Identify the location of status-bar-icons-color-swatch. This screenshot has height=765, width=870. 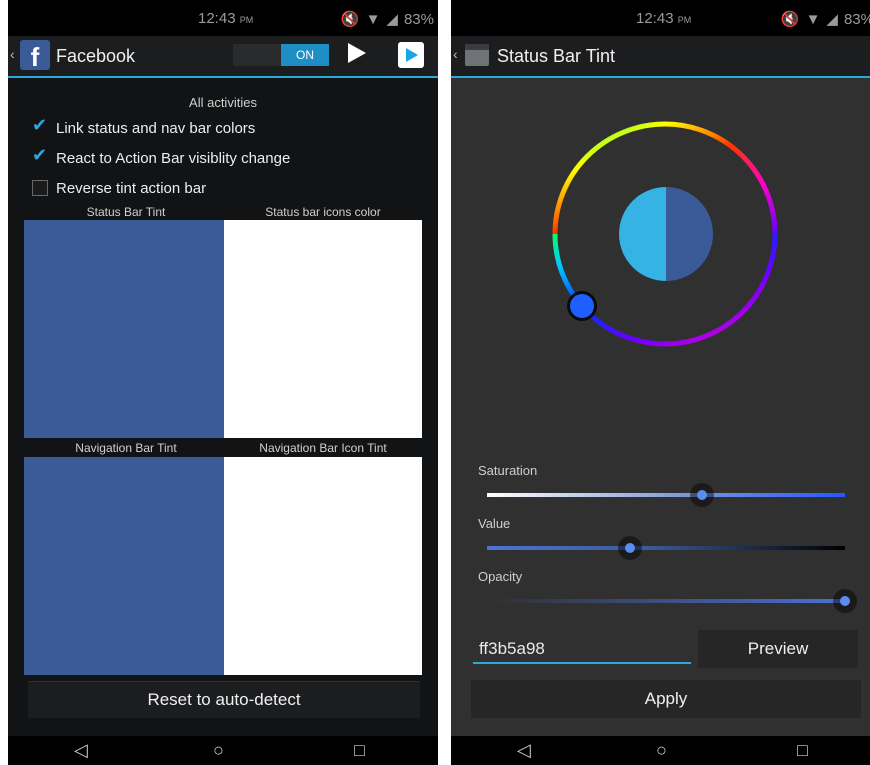
(323, 329).